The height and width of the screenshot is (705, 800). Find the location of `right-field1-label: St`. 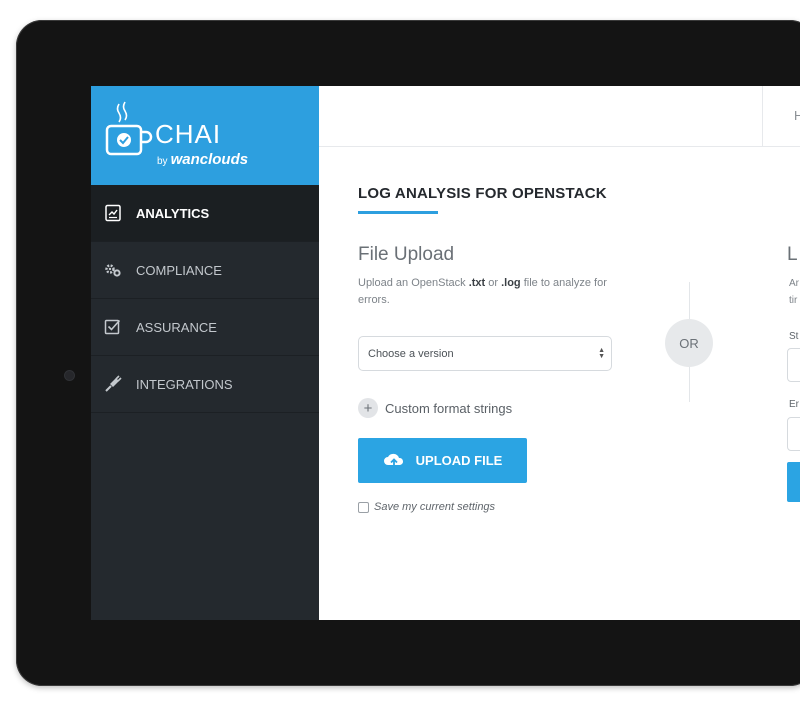

right-field1-label: St is located at coordinates (794, 336).